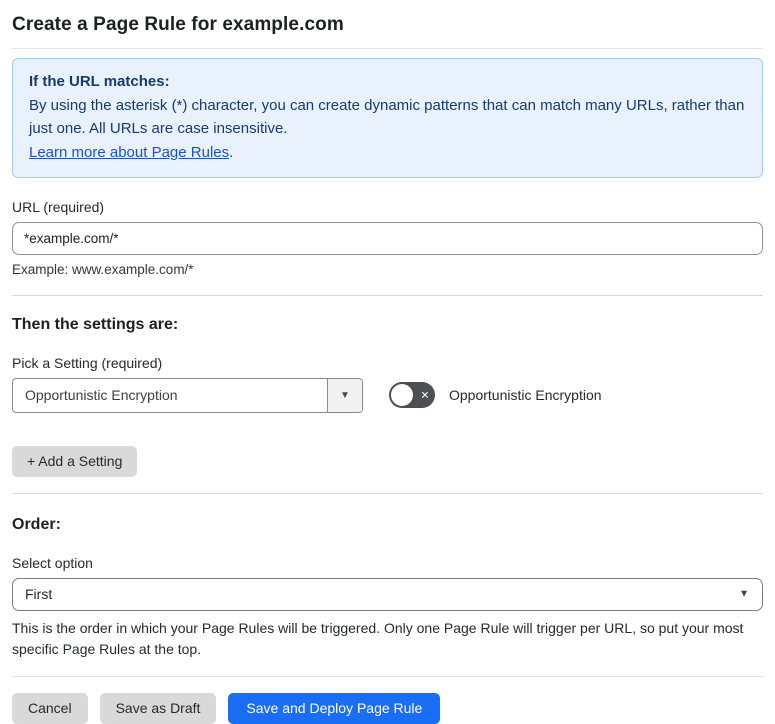 This screenshot has height=724, width=775. What do you see at coordinates (101, 394) in the screenshot?
I see `setting-dropdown-value: Opportunistic Encryption` at bounding box center [101, 394].